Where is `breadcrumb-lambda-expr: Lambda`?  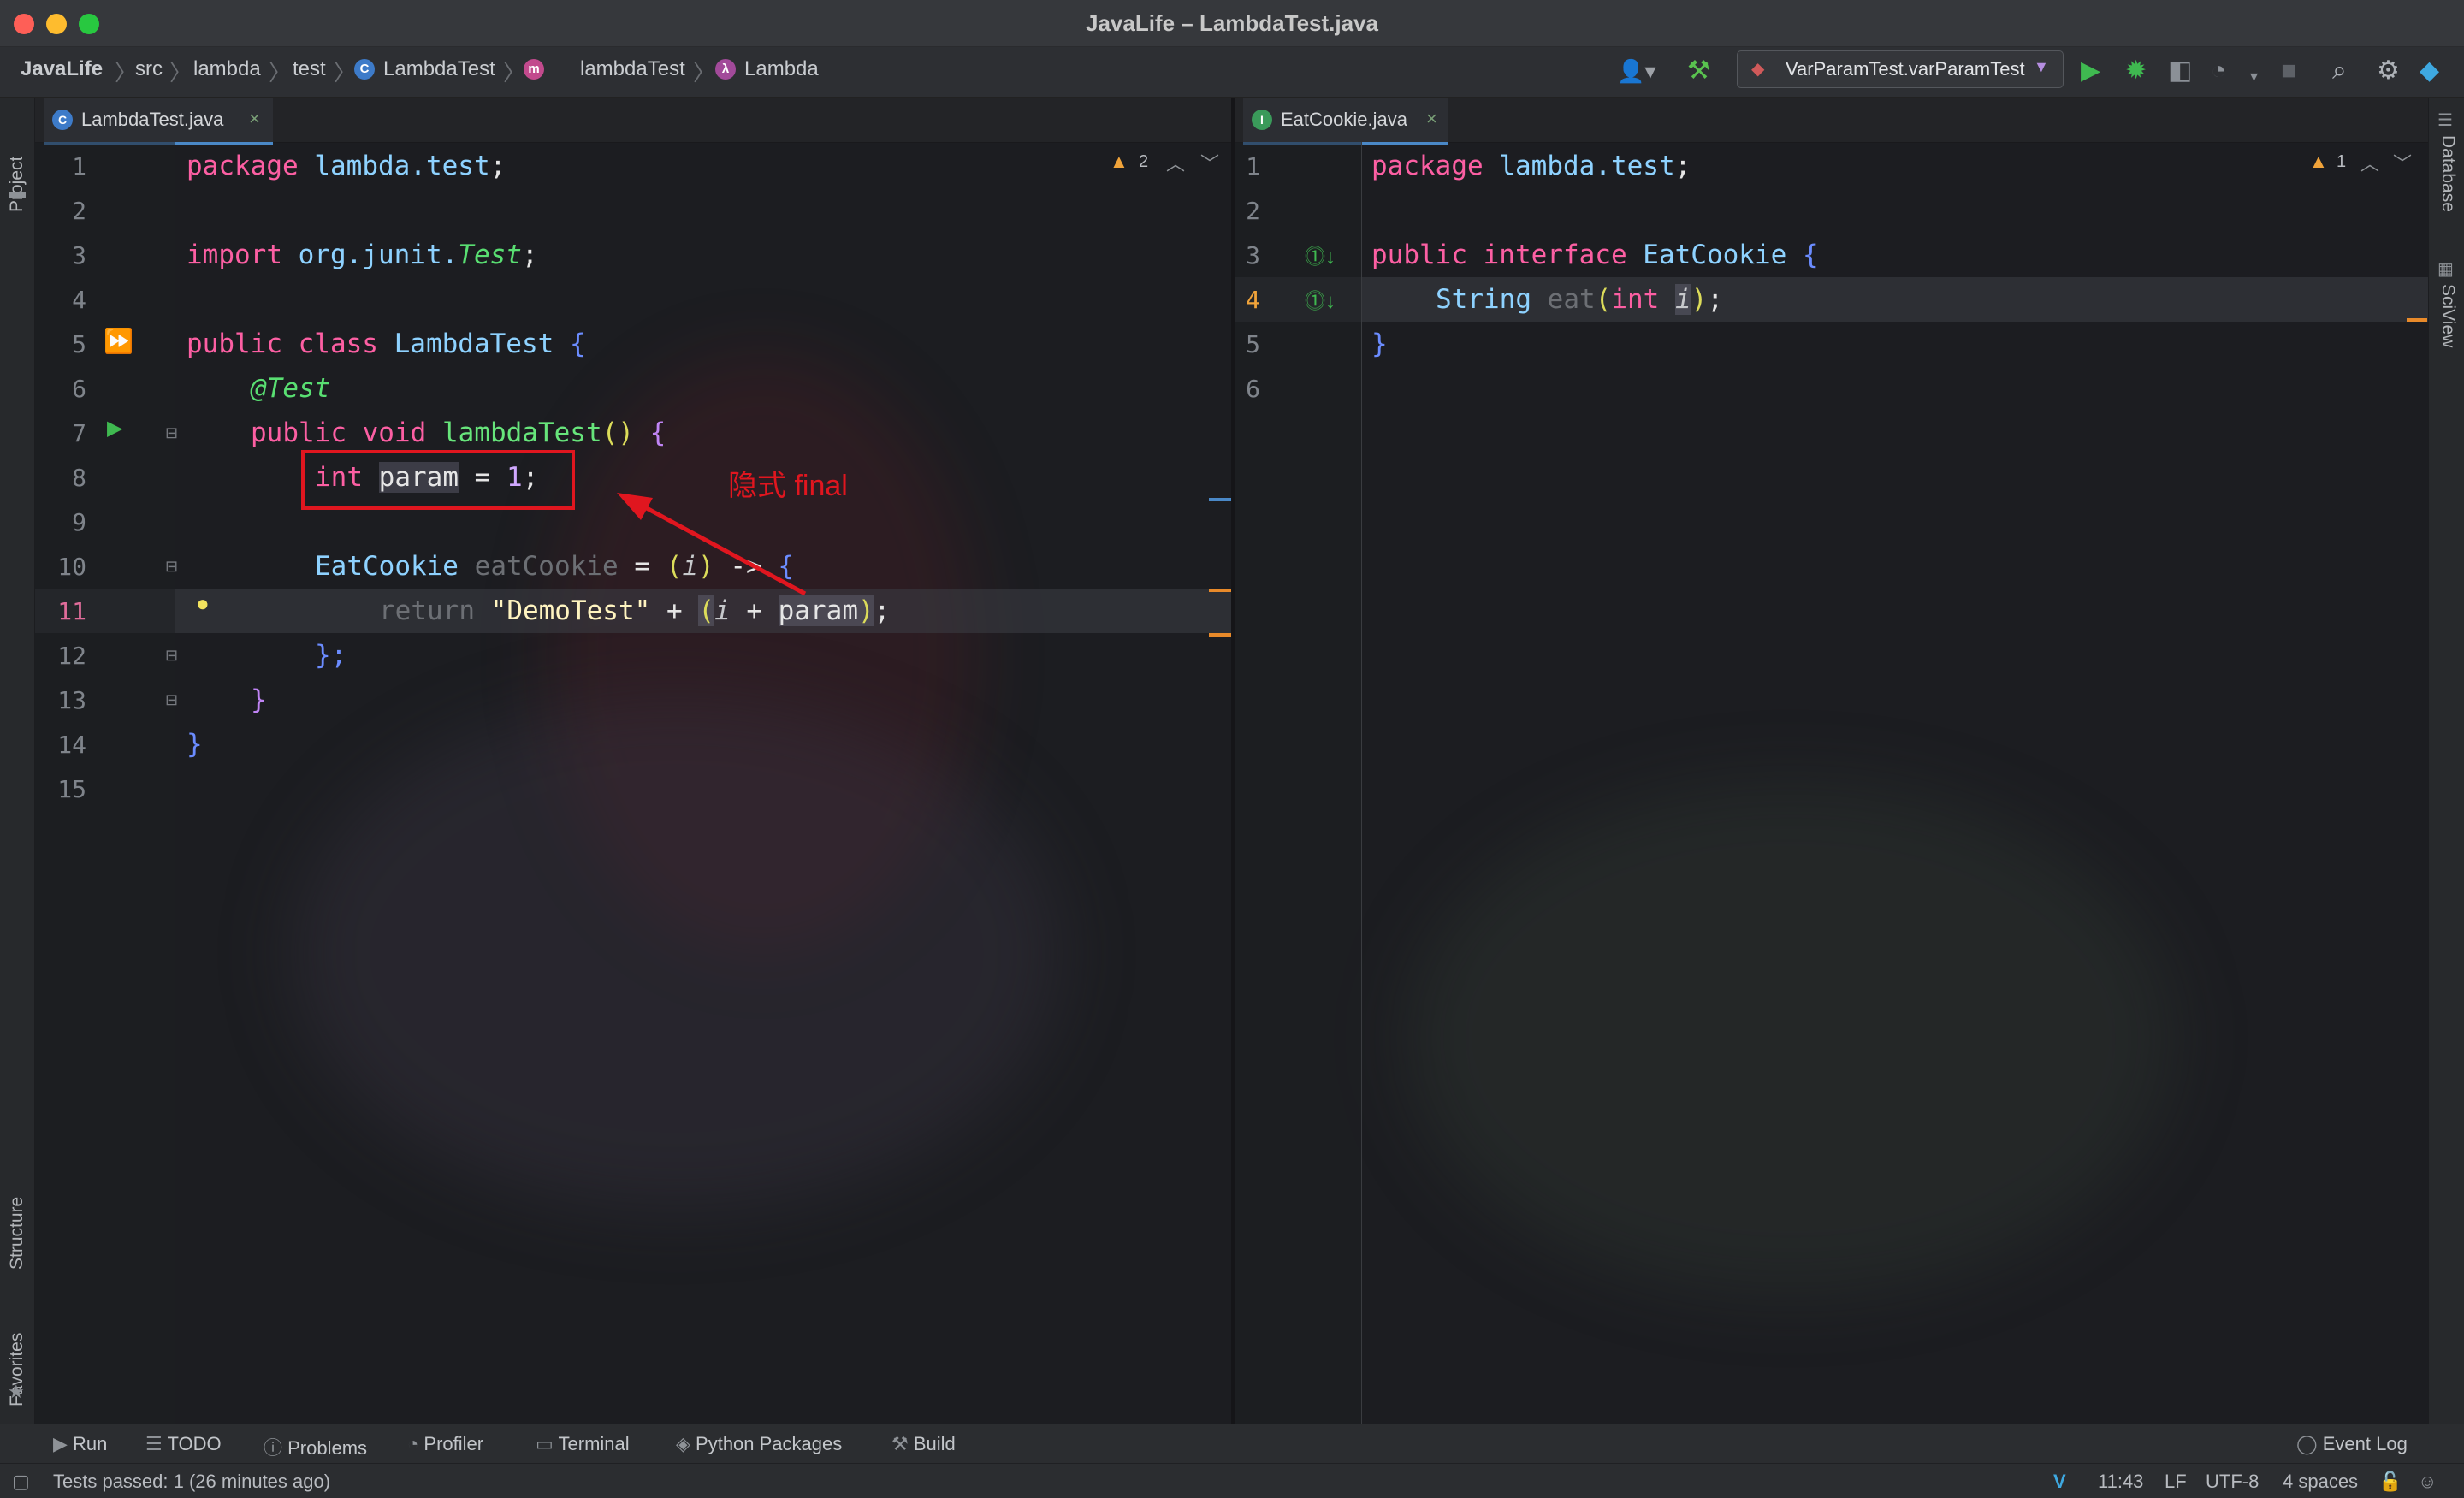 breadcrumb-lambda-expr: Lambda is located at coordinates (781, 69).